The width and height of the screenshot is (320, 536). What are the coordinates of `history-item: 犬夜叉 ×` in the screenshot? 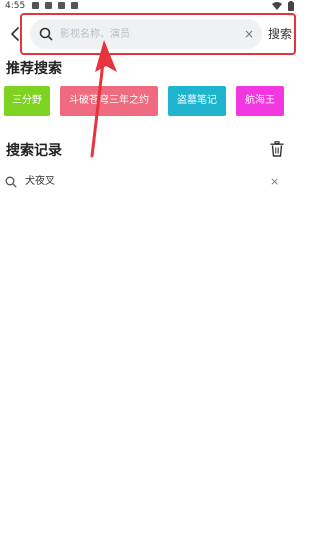 It's located at (150, 182).